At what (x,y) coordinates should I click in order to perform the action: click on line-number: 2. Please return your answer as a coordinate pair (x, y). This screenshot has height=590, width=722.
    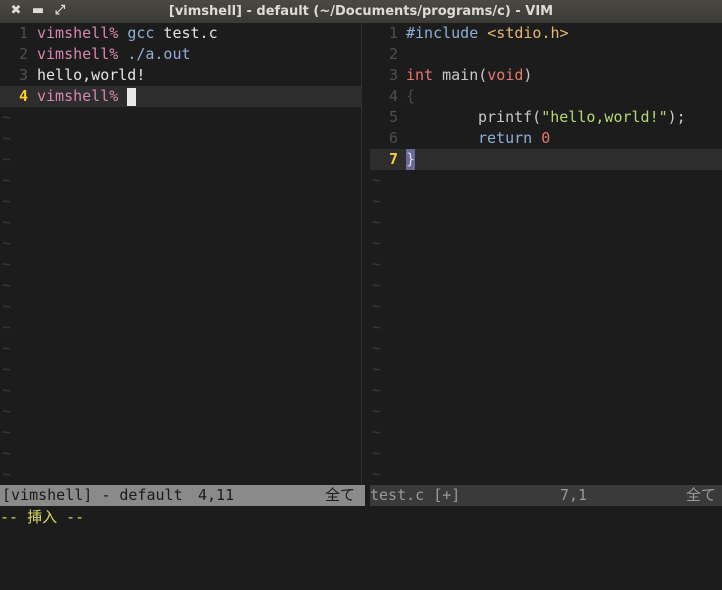
    Looking at the image, I should click on (23, 54).